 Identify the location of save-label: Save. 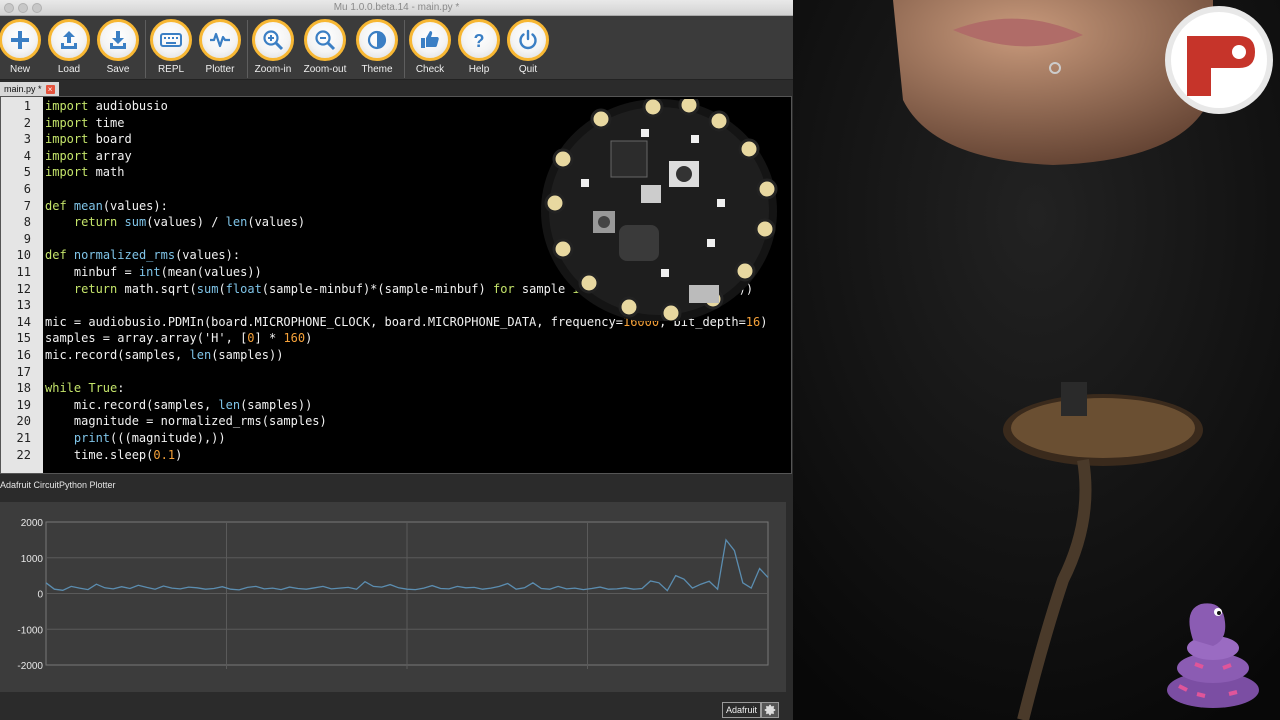
(118, 69).